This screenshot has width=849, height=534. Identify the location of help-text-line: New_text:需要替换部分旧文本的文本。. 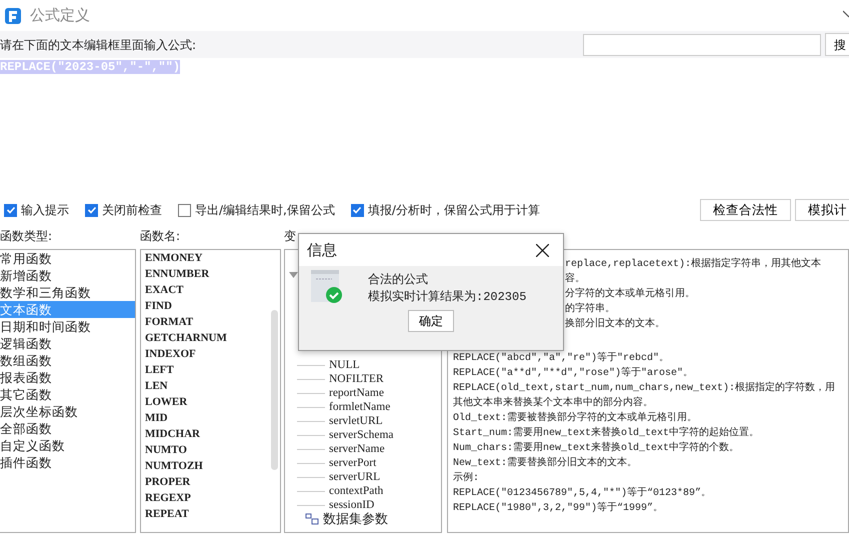
(545, 463).